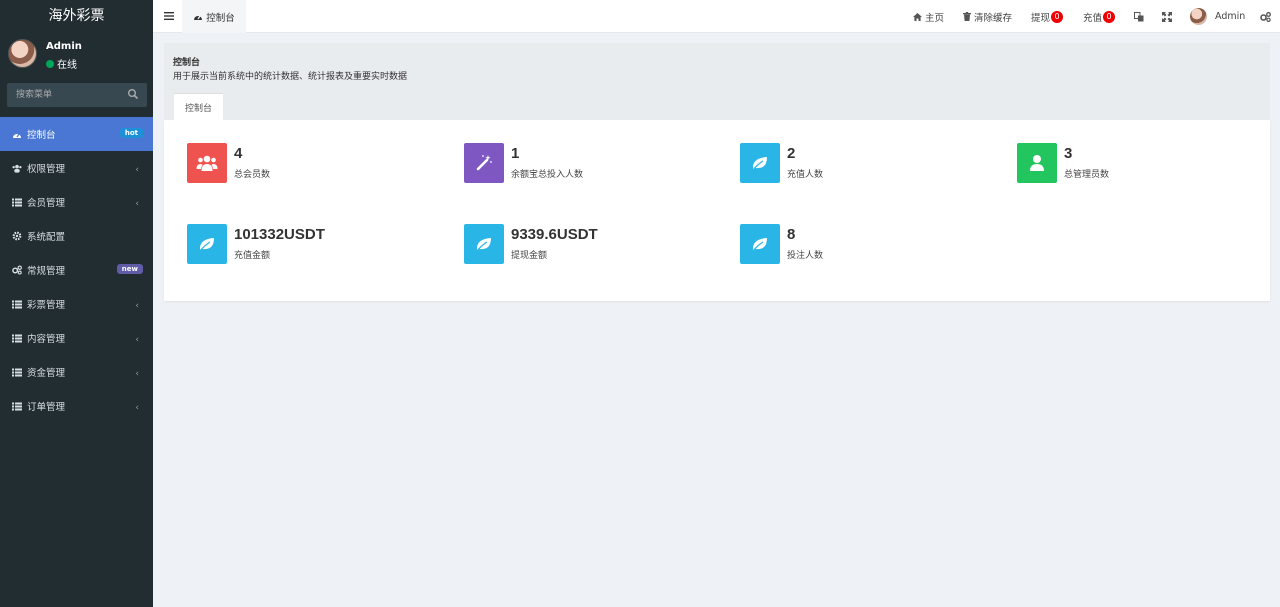 This screenshot has height=607, width=1280. Describe the element at coordinates (252, 175) in the screenshot. I see `stat-label: 总会员数` at that location.